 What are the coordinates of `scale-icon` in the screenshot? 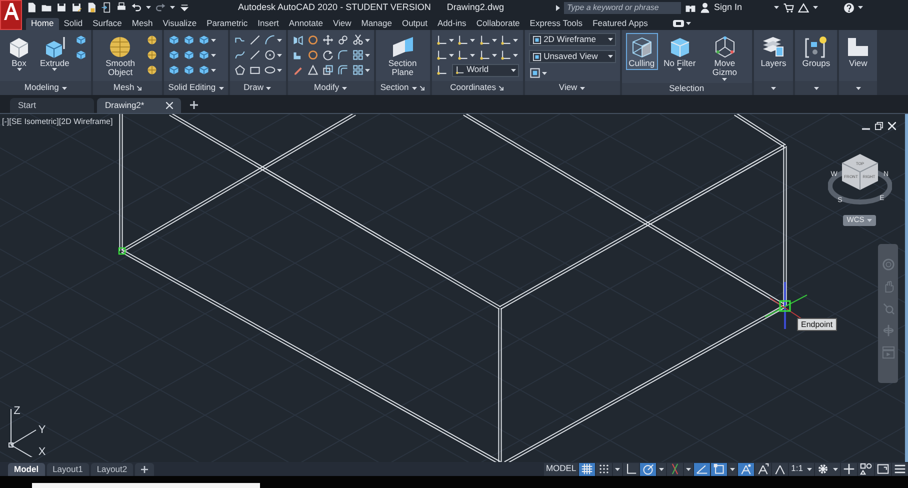 It's located at (328, 70).